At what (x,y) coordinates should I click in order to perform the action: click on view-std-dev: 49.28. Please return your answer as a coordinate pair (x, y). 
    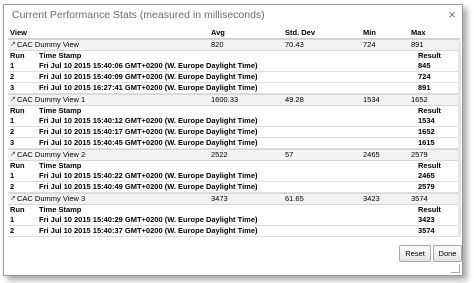
    Looking at the image, I should click on (294, 99).